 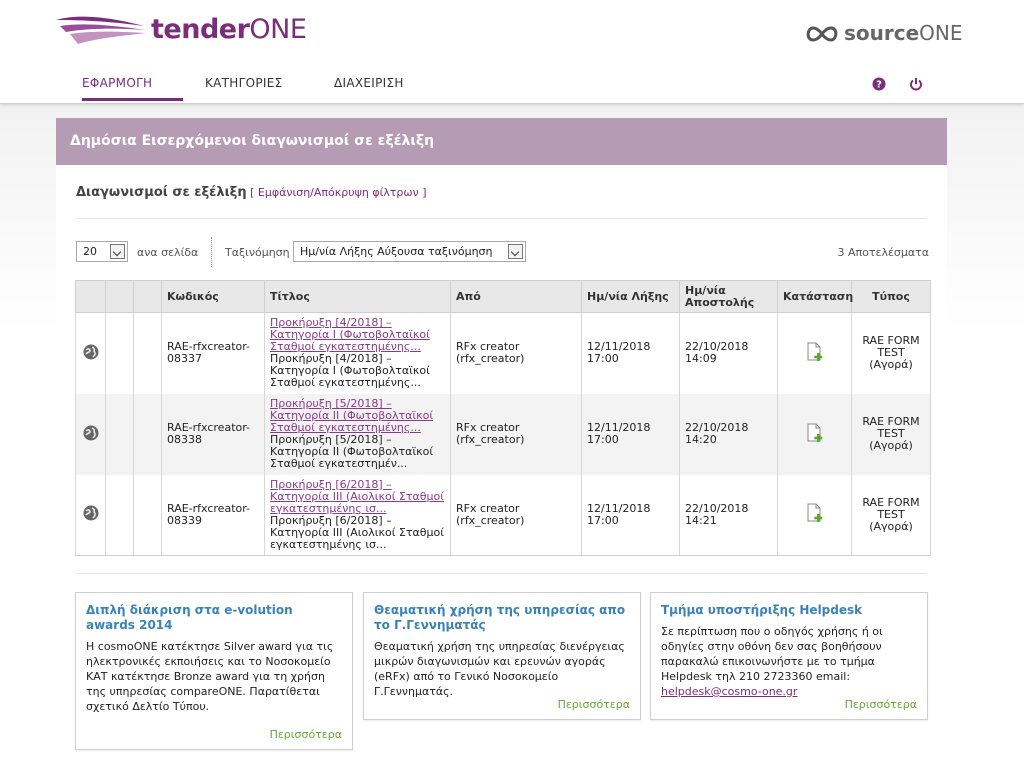 What do you see at coordinates (891, 296) in the screenshot?
I see `col-header-type: Τύπος` at bounding box center [891, 296].